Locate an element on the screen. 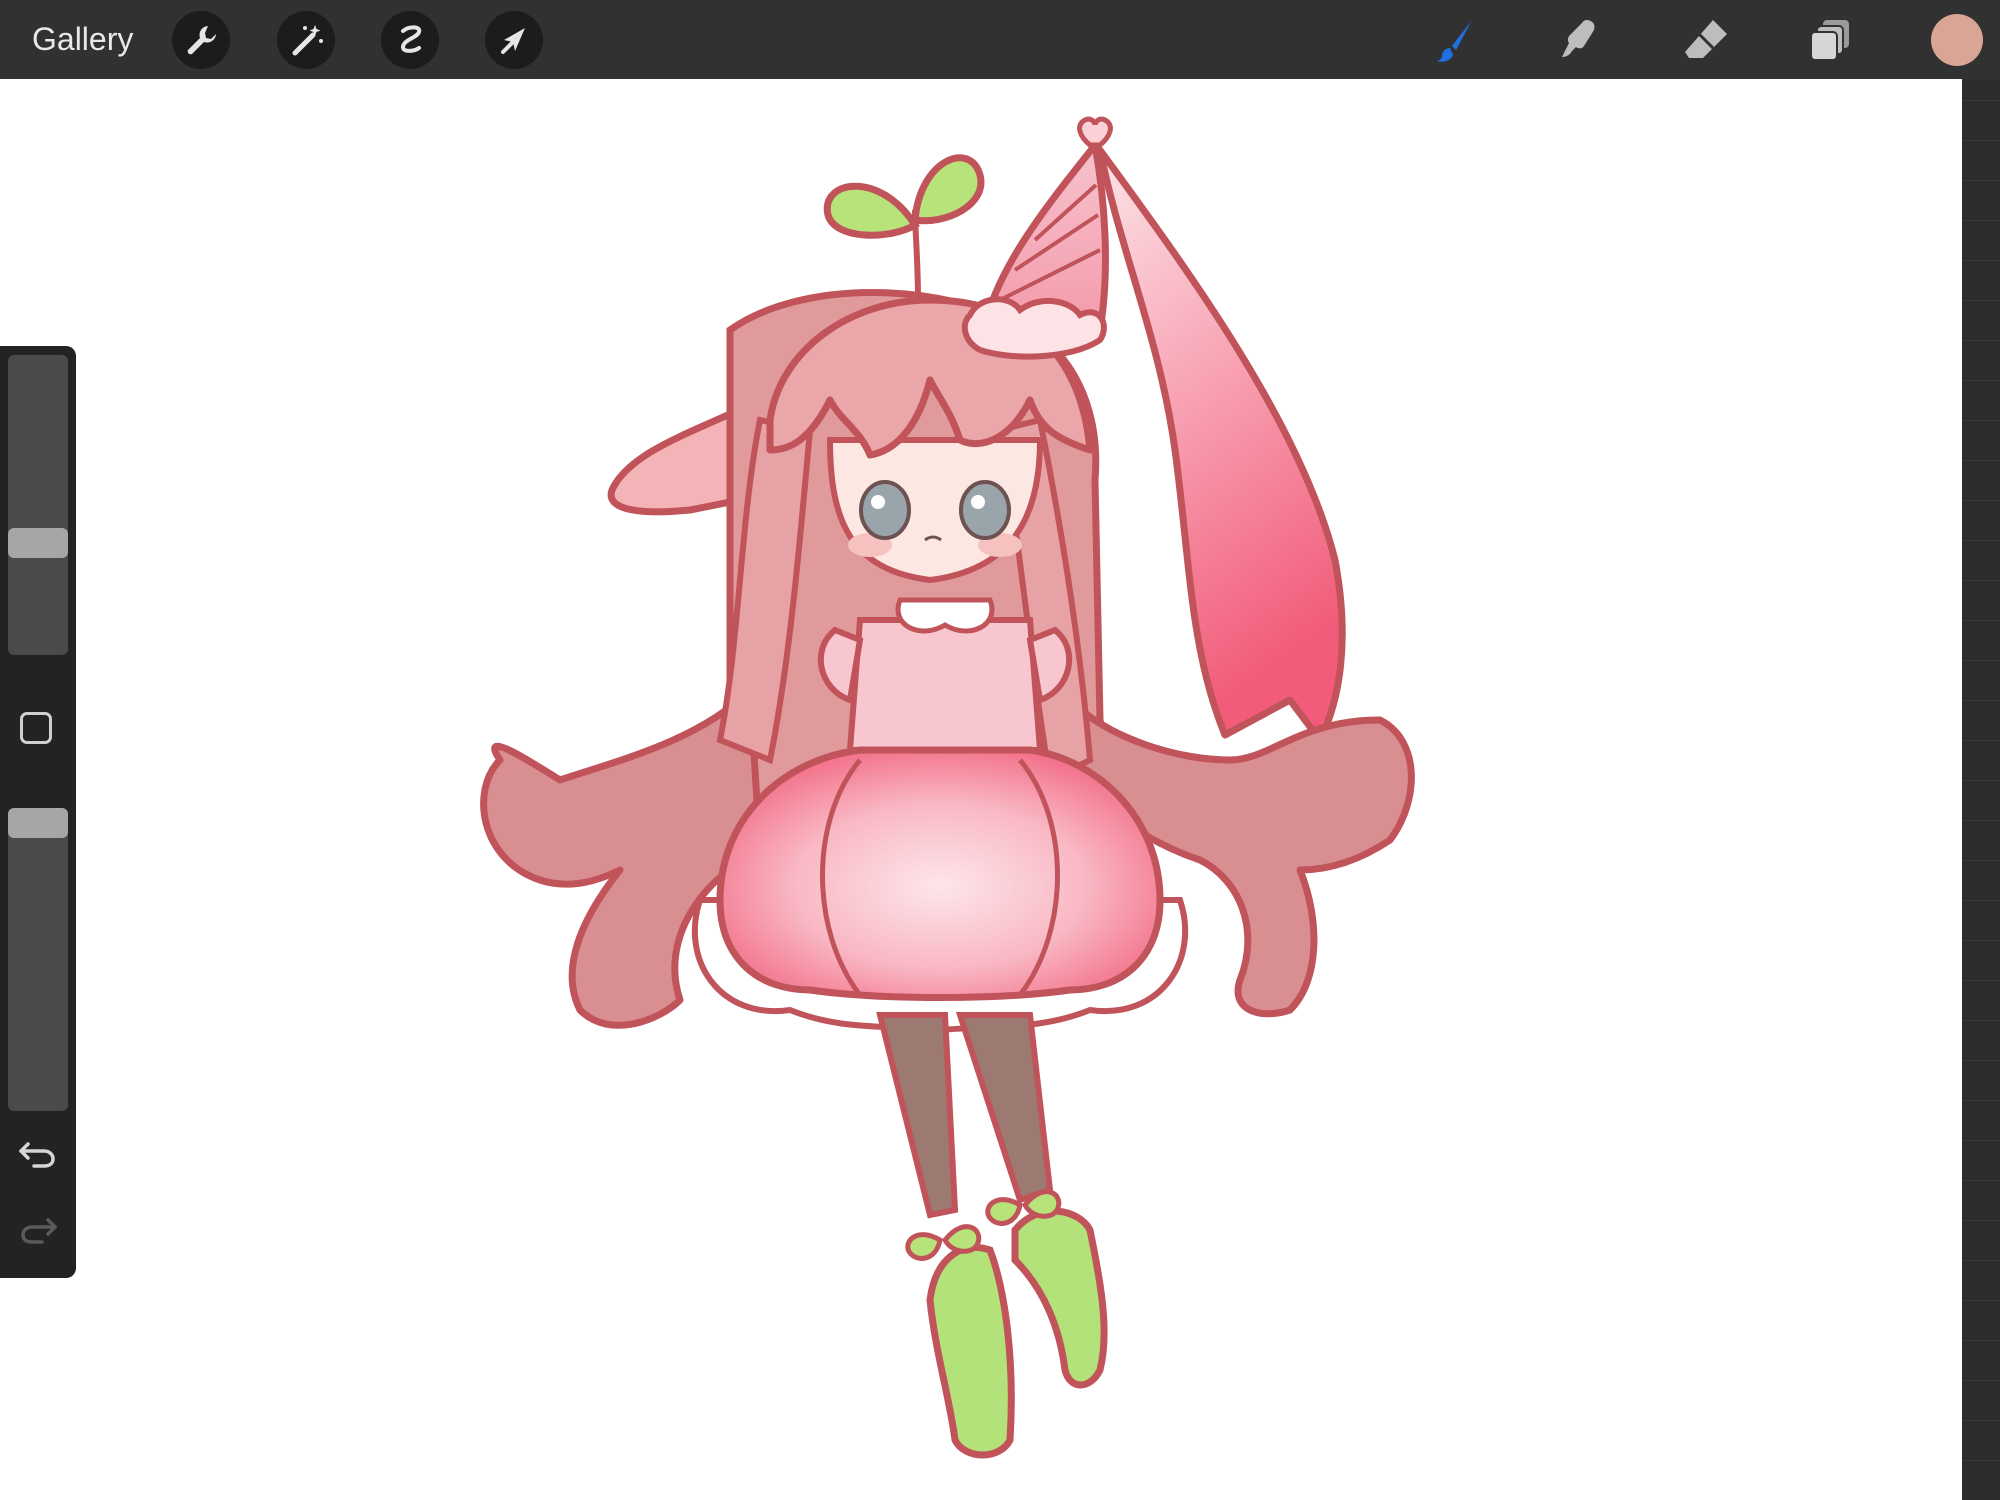  smudge-tool is located at coordinates (1580, 40).